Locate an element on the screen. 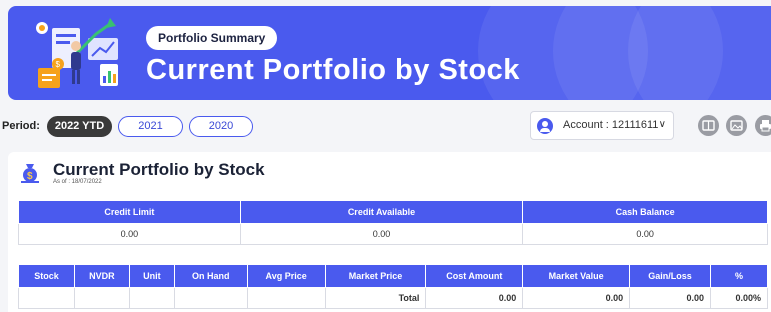  chevron-down-icon: ∨ is located at coordinates (662, 124).